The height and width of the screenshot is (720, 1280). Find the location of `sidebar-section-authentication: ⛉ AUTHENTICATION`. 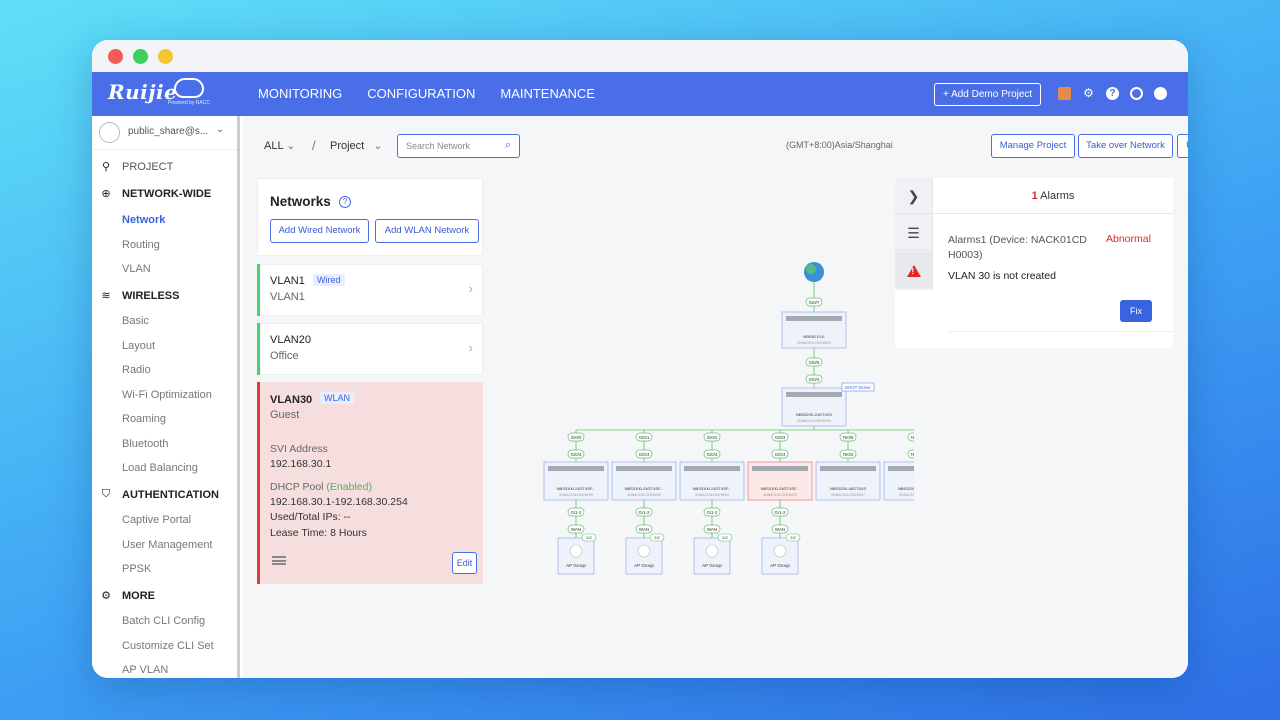

sidebar-section-authentication: ⛉ AUTHENTICATION is located at coordinates (159, 494).